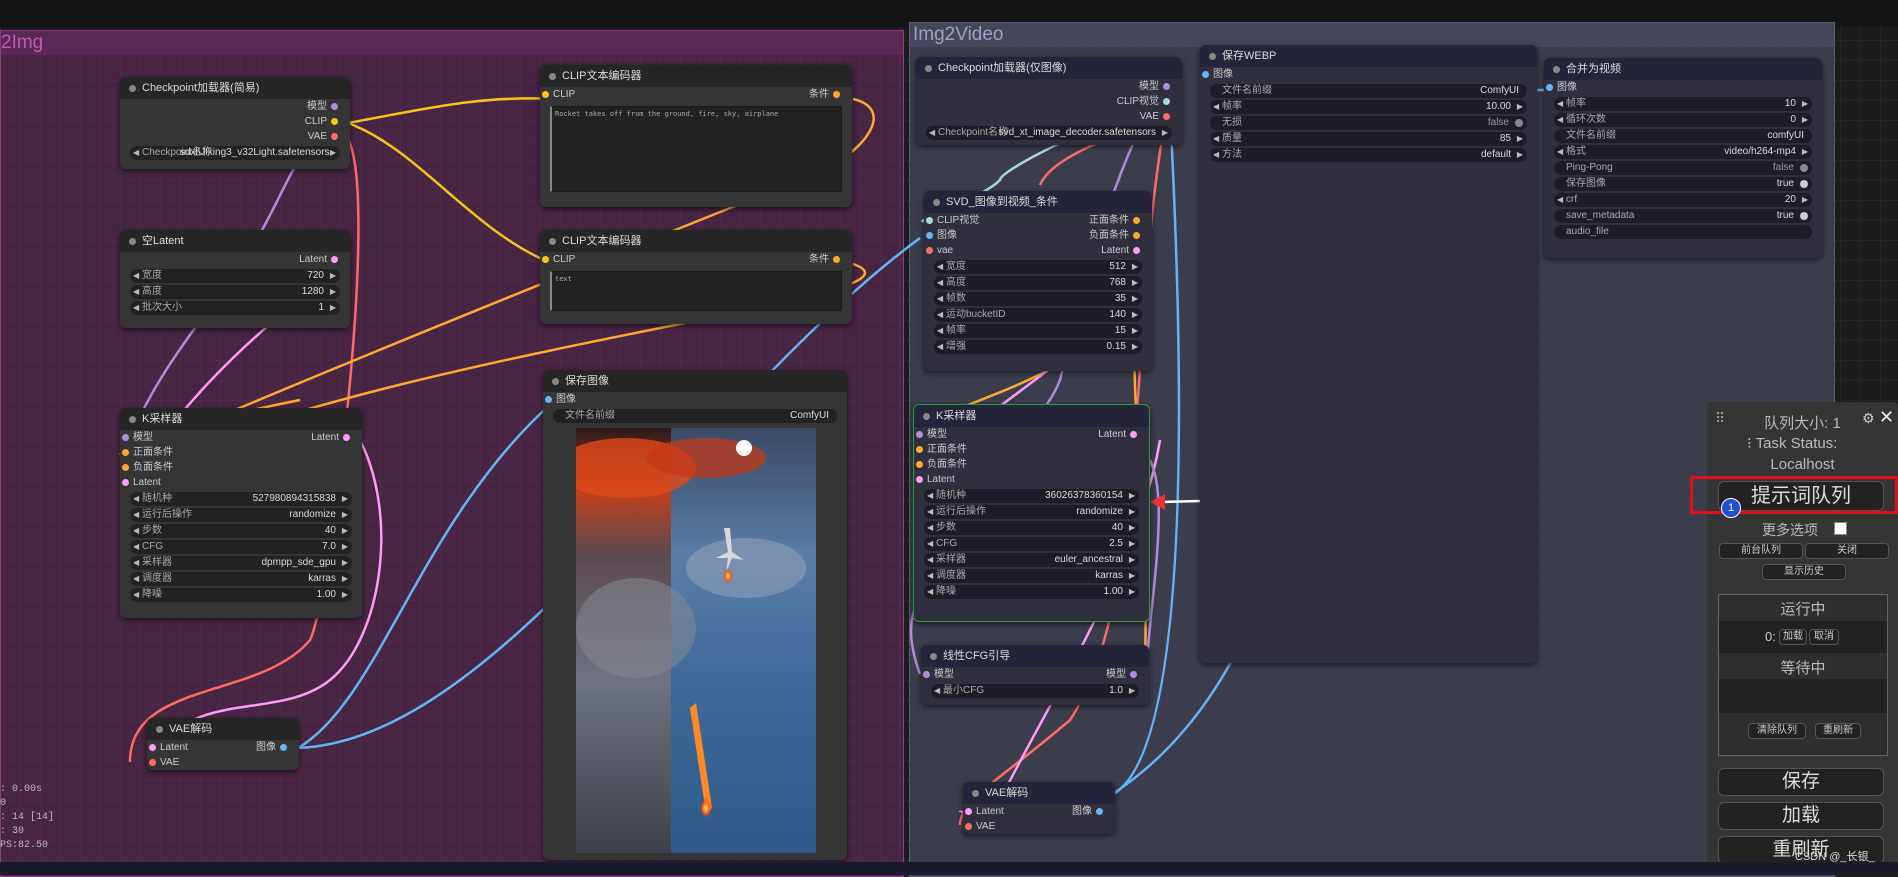 The height and width of the screenshot is (877, 1898). Describe the element at coordinates (1031, 496) in the screenshot. I see `seed-widget: 随机种 360263783601​54` at that location.